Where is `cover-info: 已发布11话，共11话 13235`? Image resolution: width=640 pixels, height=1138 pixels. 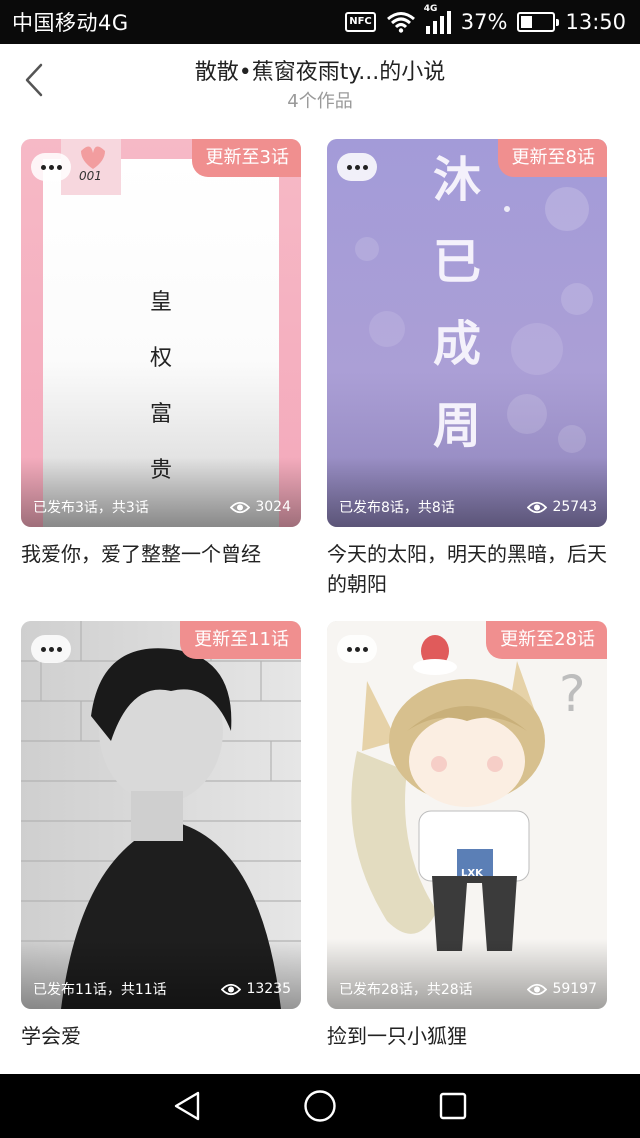 cover-info: 已发布11话，共11话 13235 is located at coordinates (162, 989).